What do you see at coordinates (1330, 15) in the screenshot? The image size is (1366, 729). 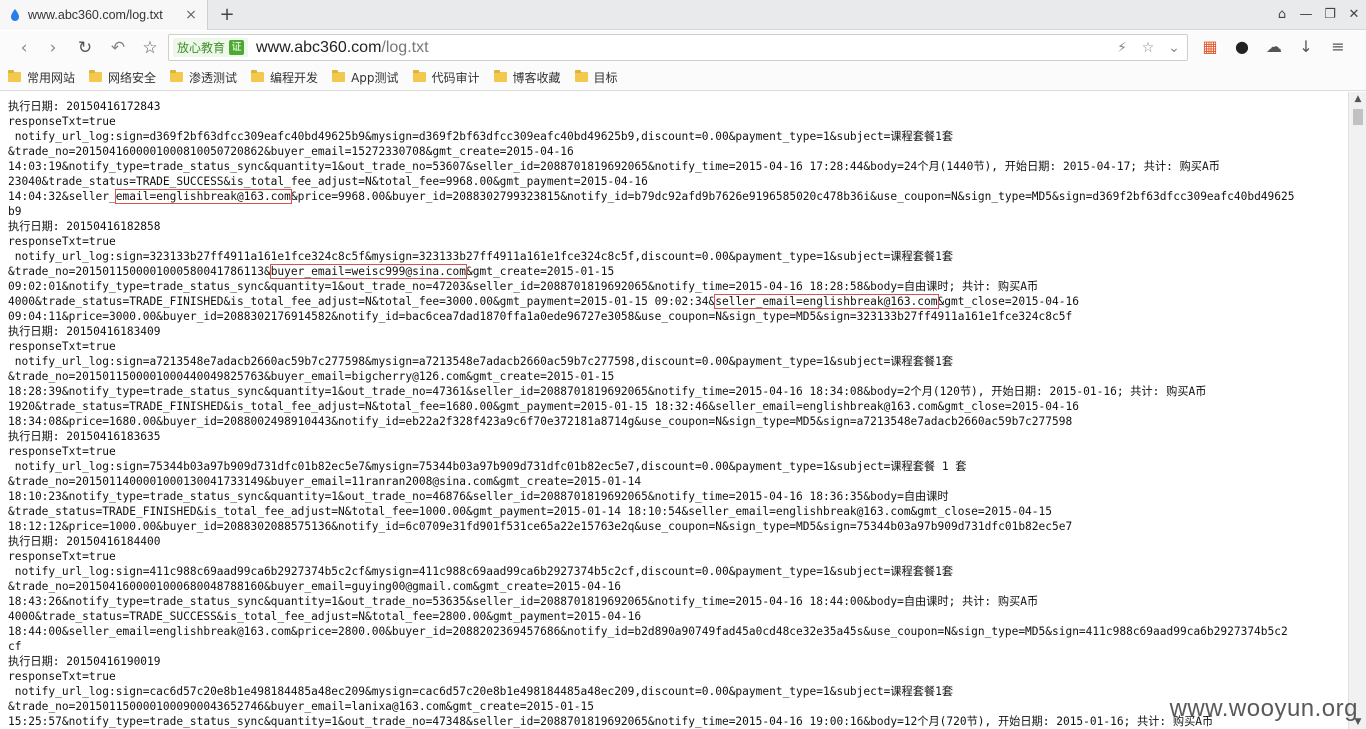 I see `maximize-button: ❐` at bounding box center [1330, 15].